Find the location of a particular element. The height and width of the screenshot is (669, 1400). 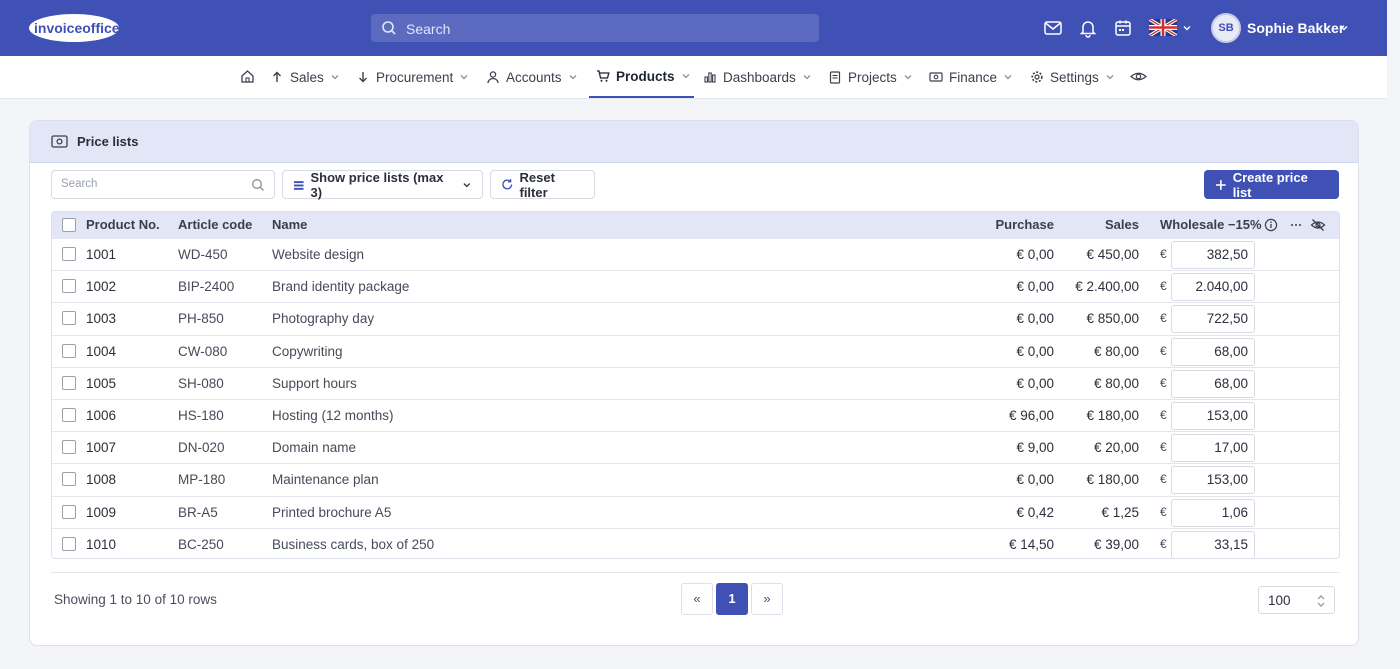

wholesale-price-input: 722,50 is located at coordinates (1213, 319).